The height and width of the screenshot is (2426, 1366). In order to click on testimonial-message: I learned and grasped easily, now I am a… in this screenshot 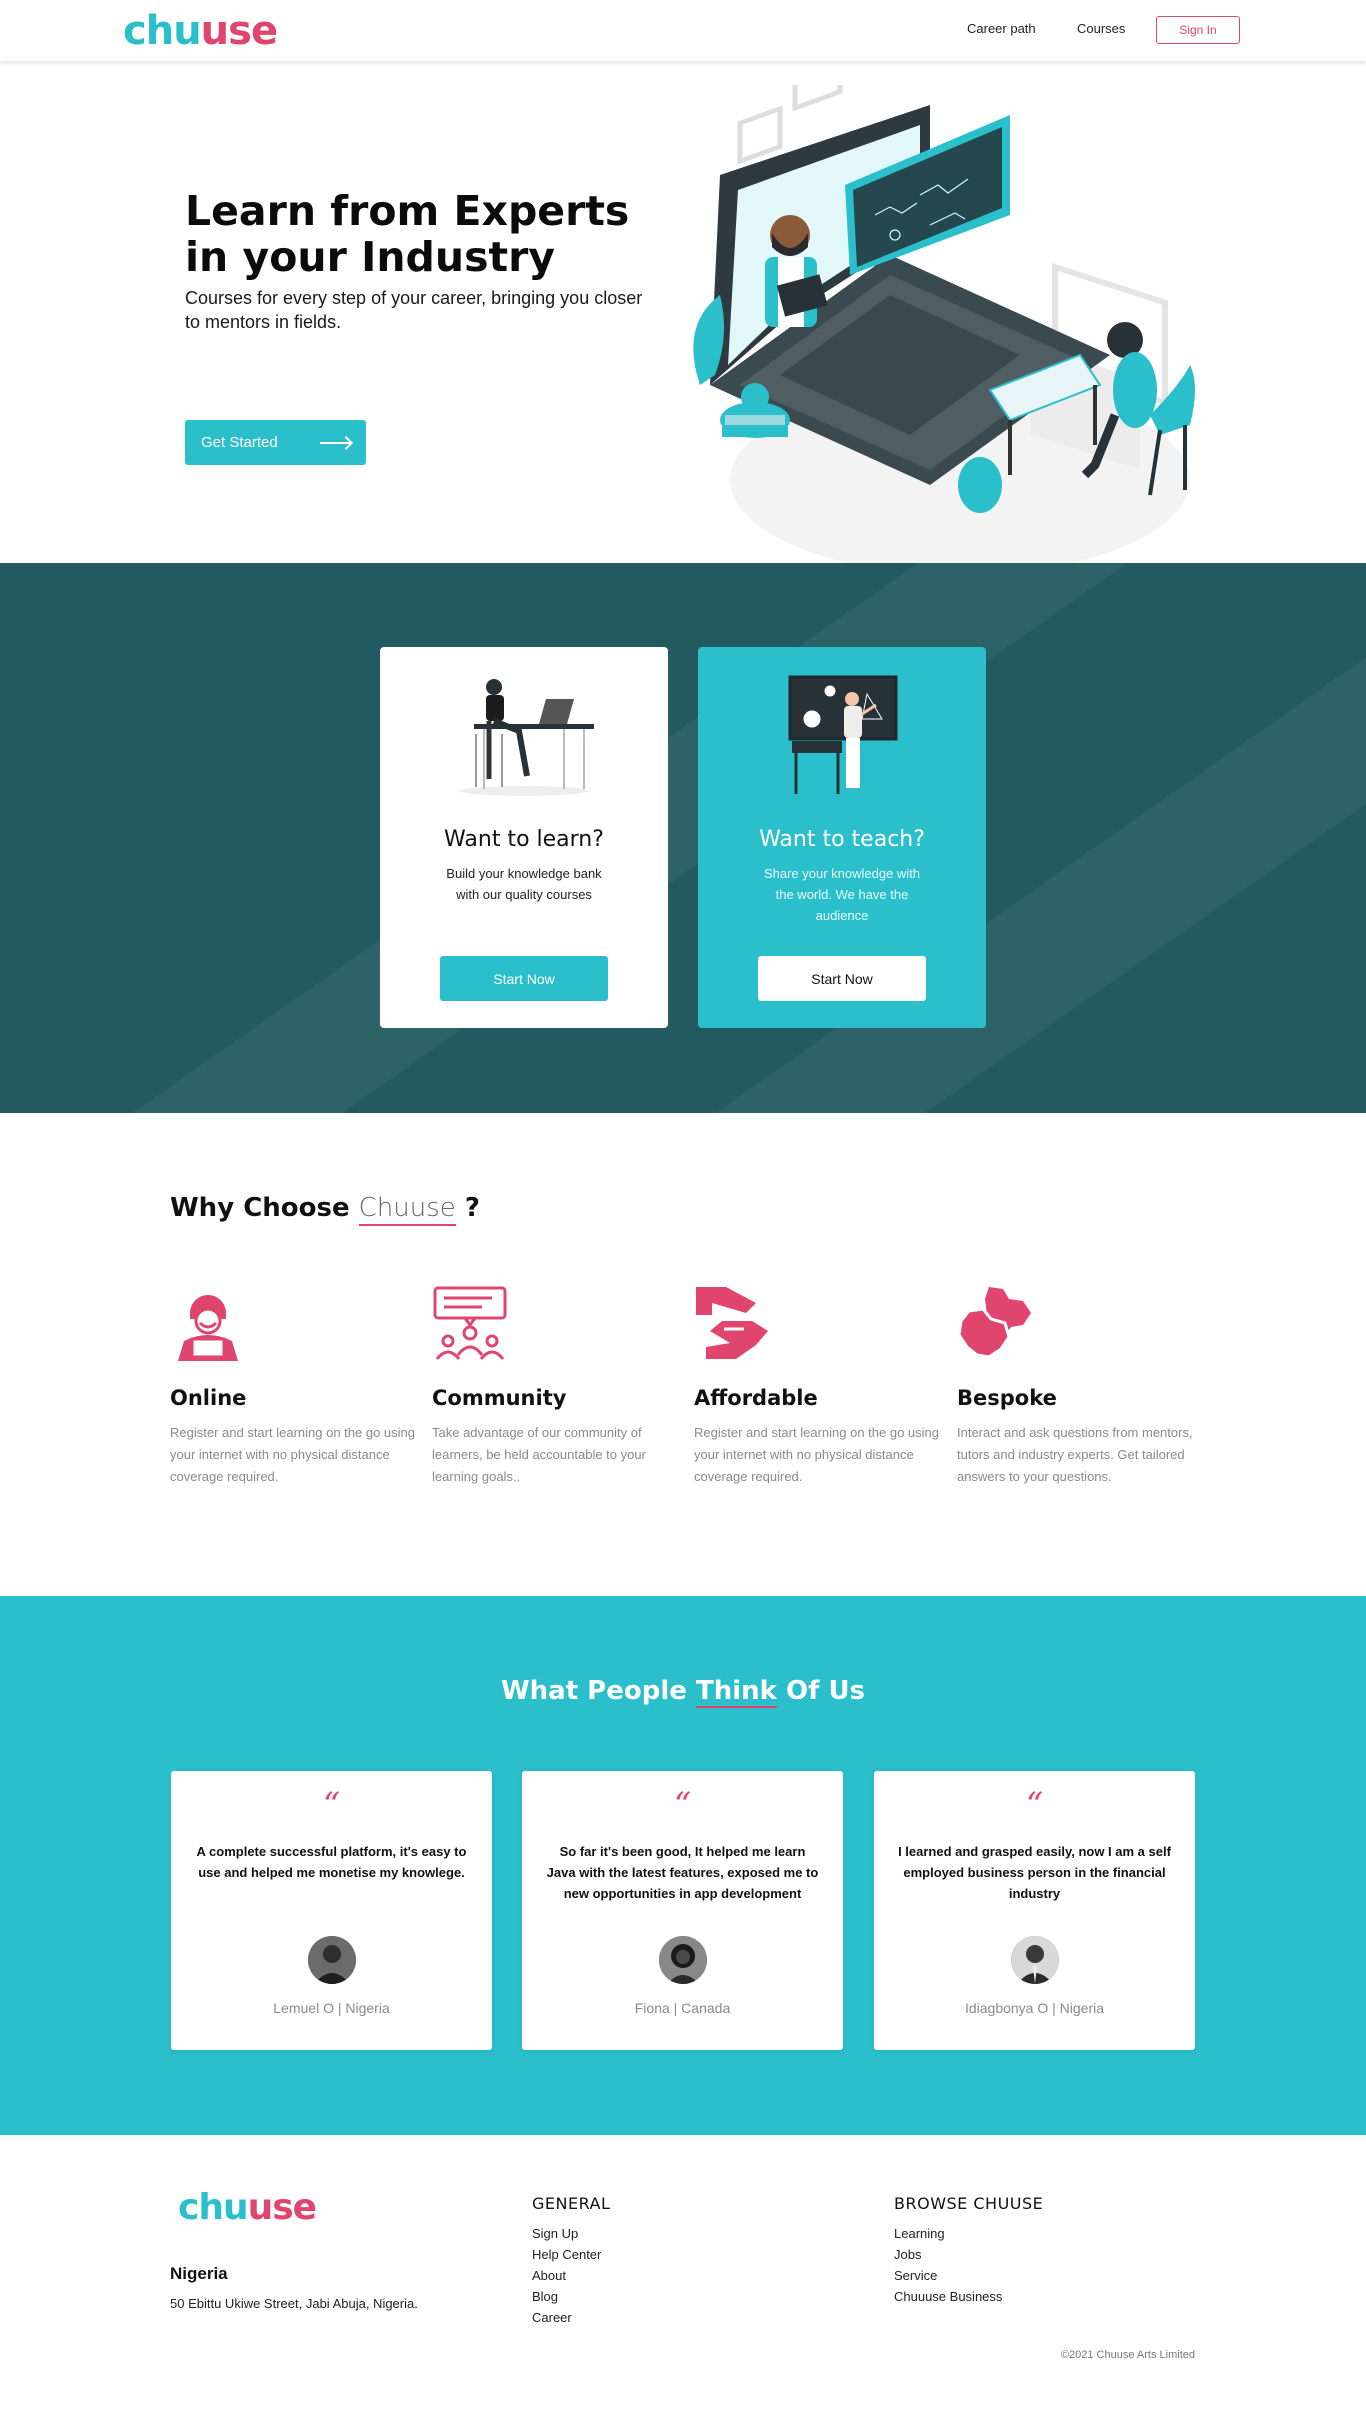, I will do `click(1034, 1872)`.